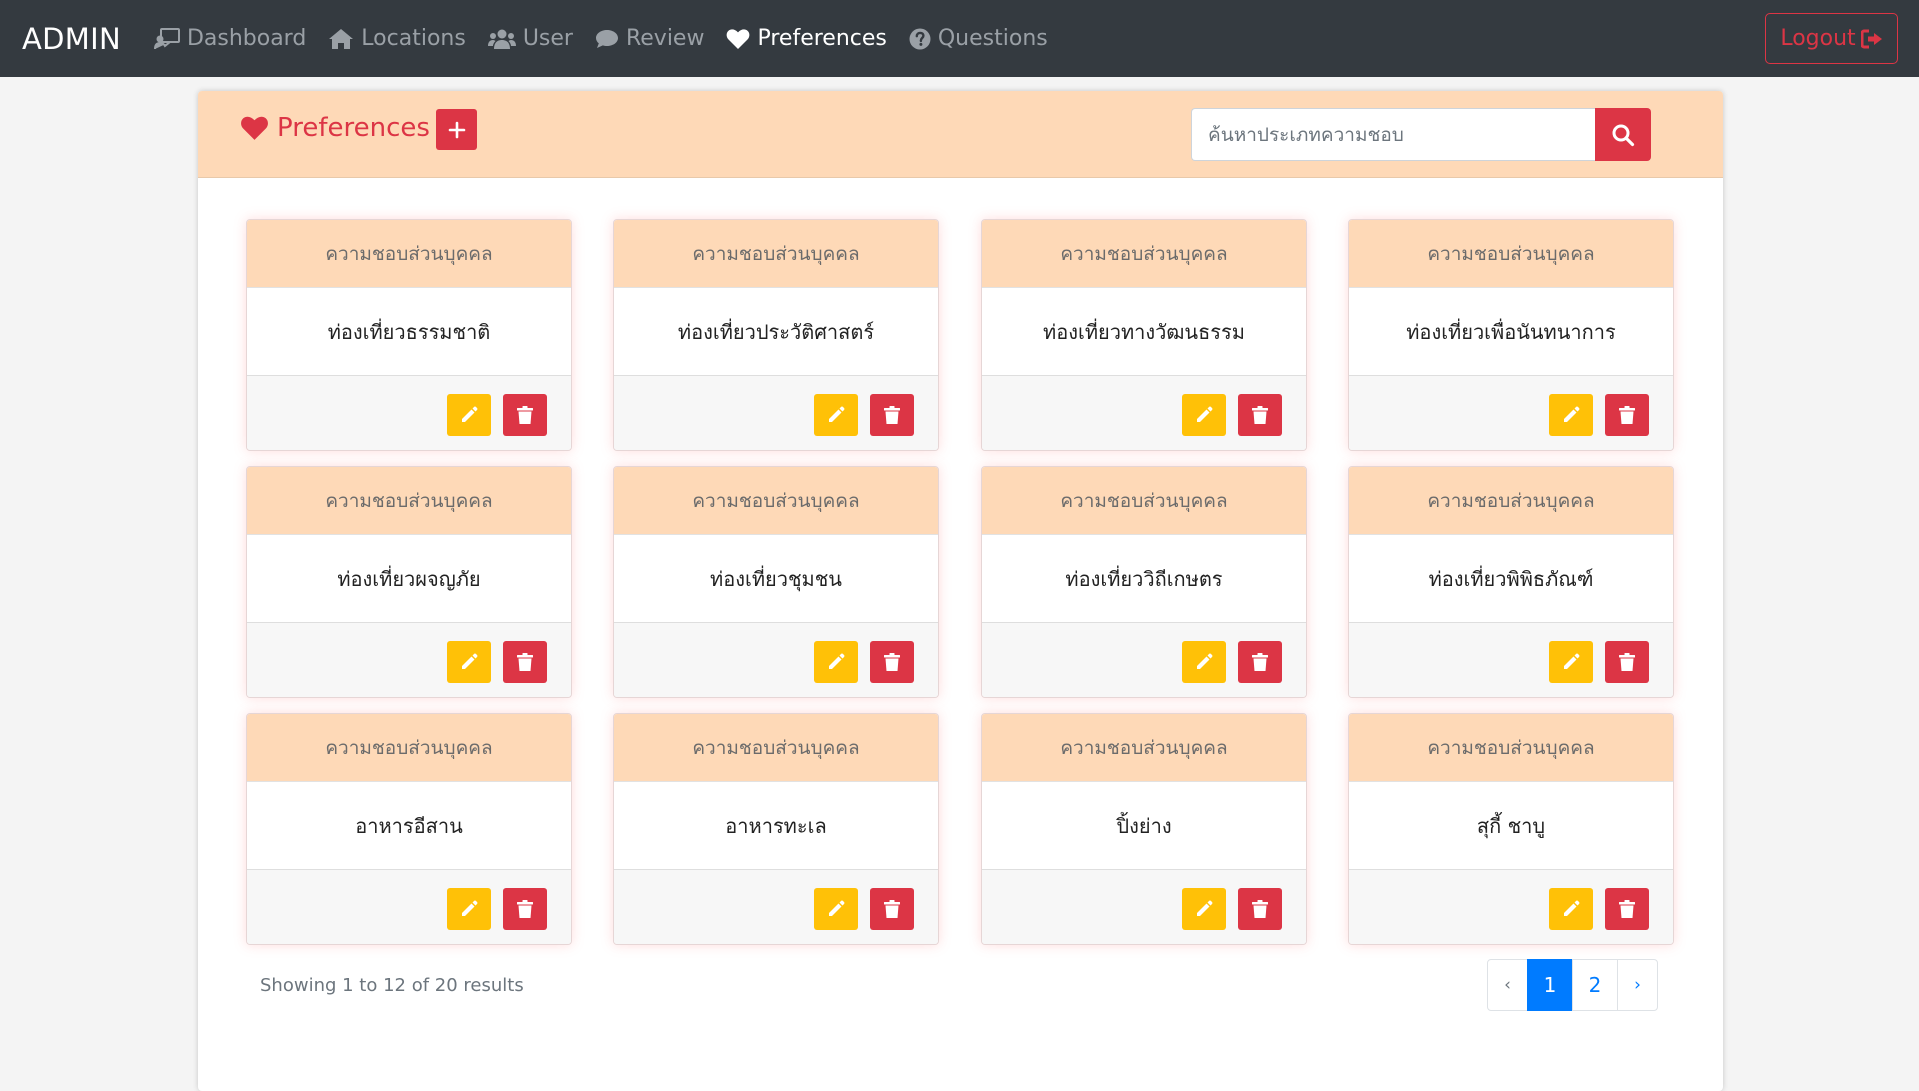 Image resolution: width=1919 pixels, height=1091 pixels. What do you see at coordinates (392, 985) in the screenshot?
I see `results-summary: Showing 1 to 12 of 20 results` at bounding box center [392, 985].